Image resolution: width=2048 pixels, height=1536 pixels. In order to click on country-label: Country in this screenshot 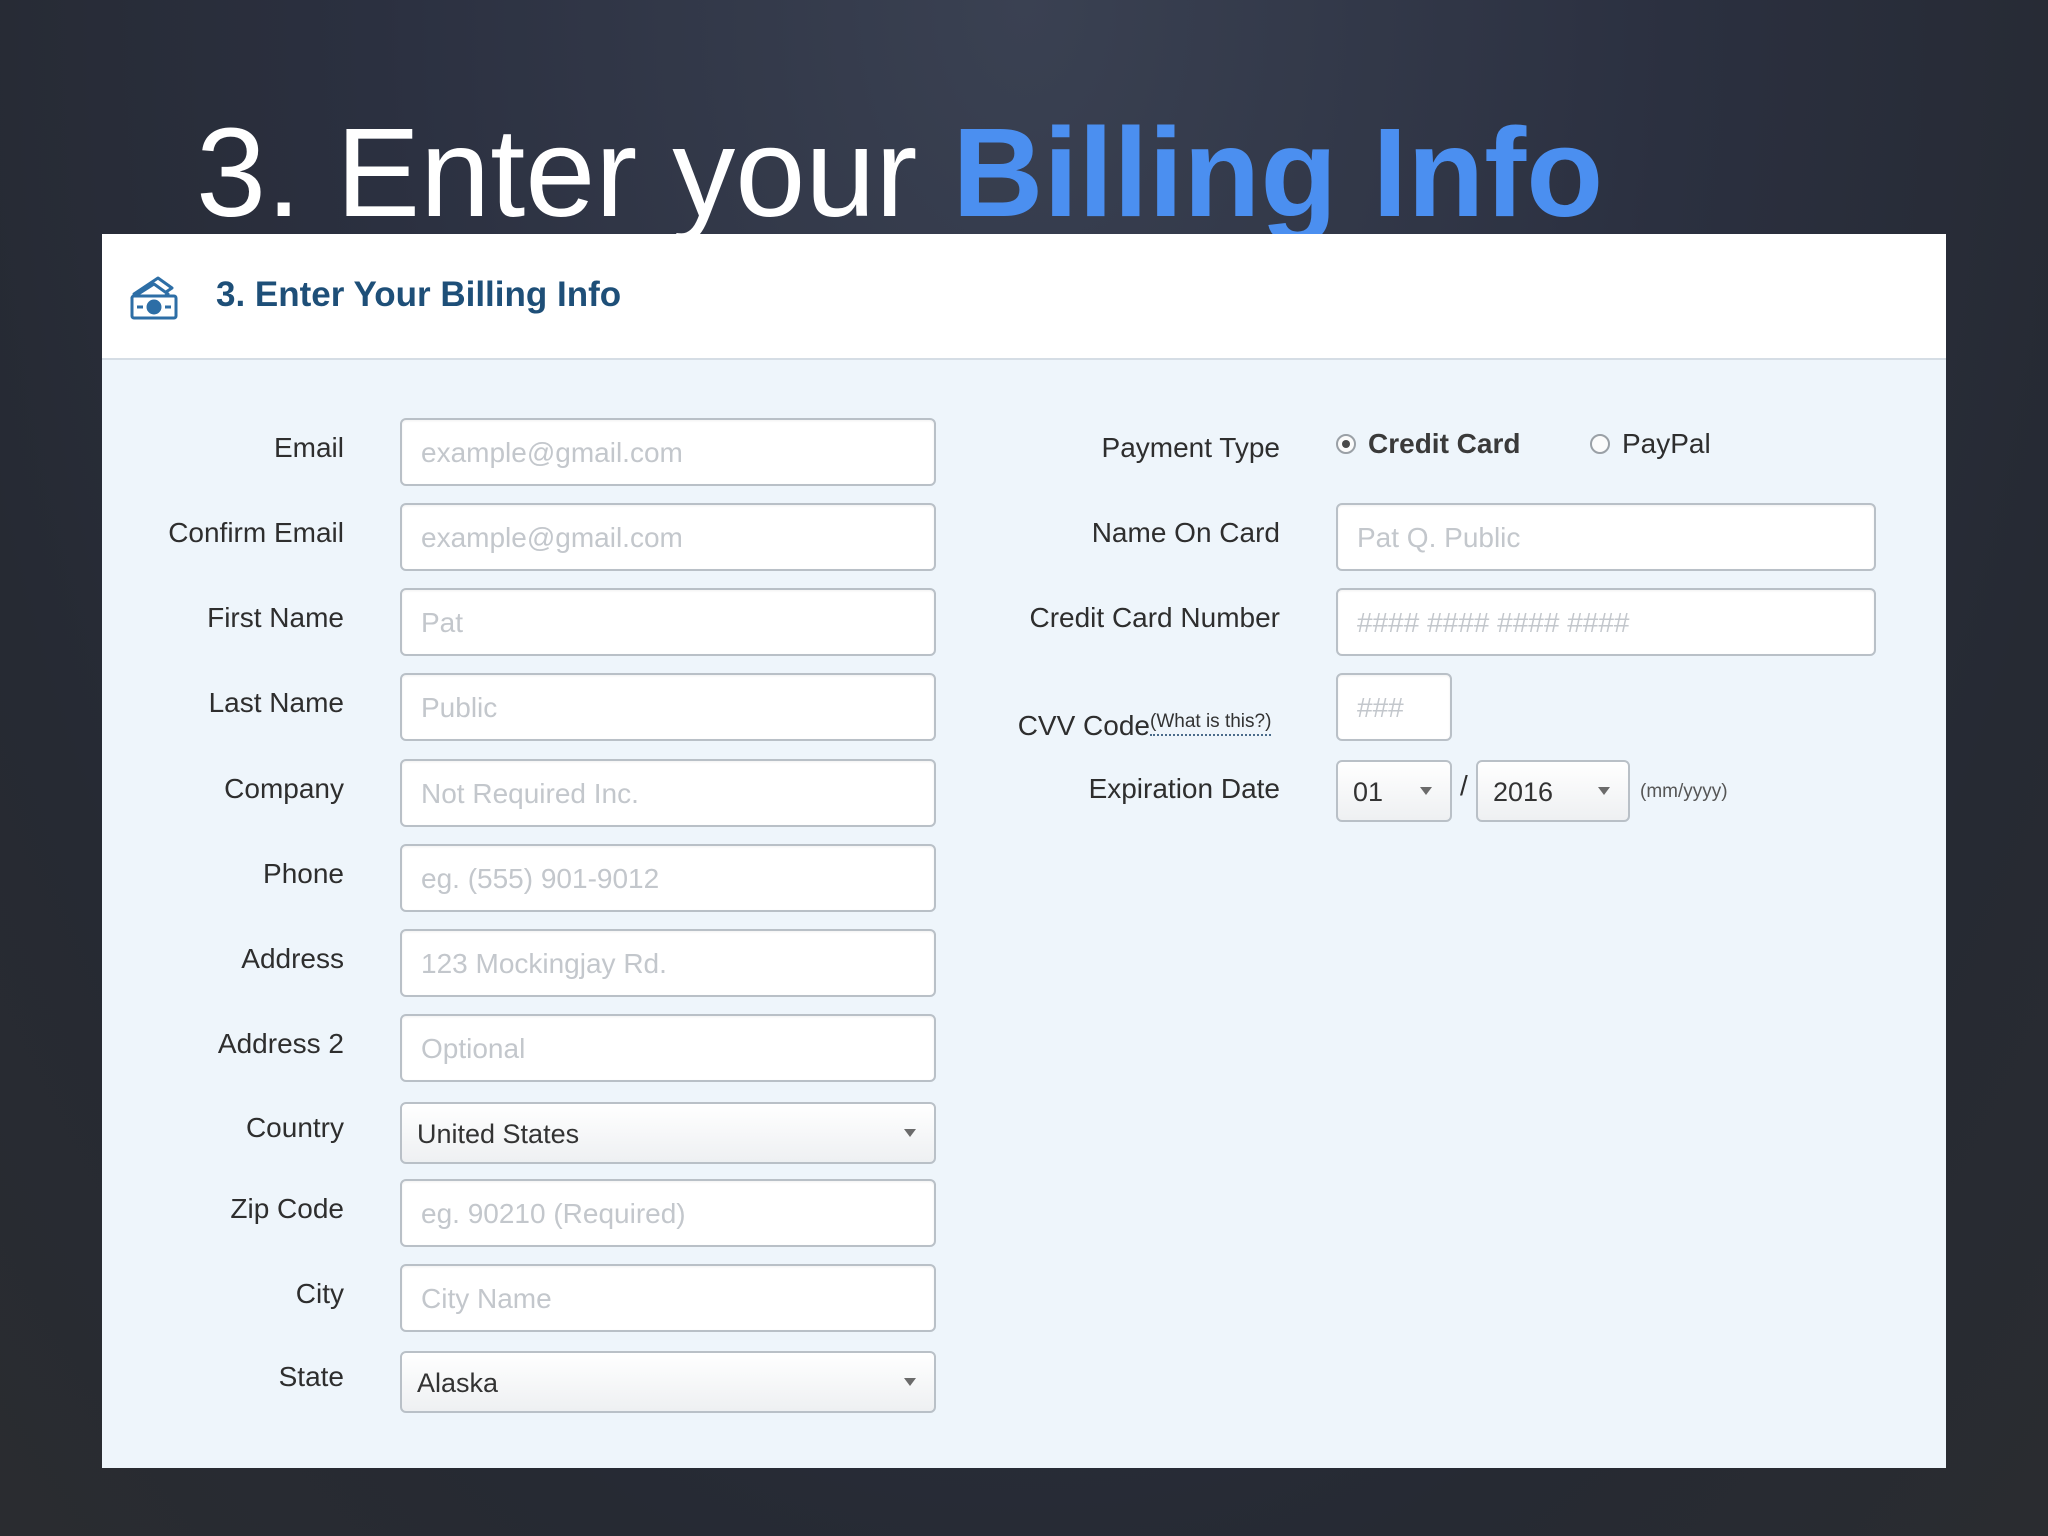, I will do `click(294, 1127)`.